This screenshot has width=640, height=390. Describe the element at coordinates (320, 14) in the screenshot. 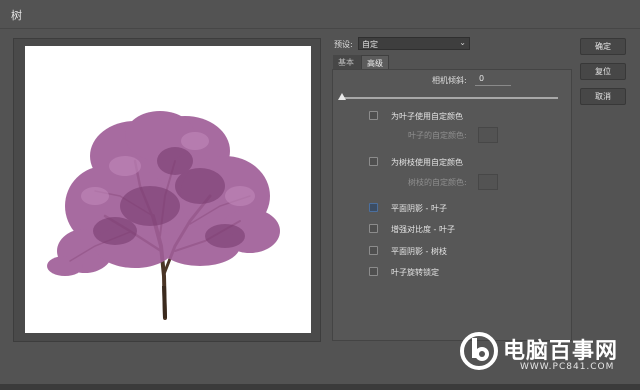

I see `dialog-titlebar: 树` at that location.